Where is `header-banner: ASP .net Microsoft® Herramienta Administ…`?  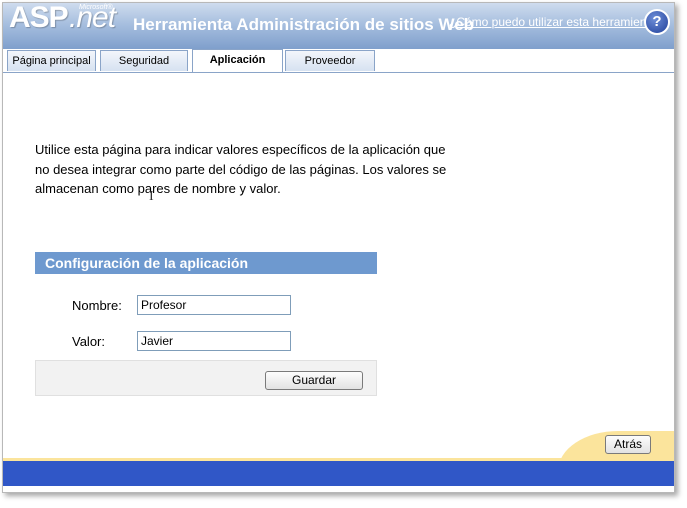 header-banner: ASP .net Microsoft® Herramienta Administ… is located at coordinates (338, 26).